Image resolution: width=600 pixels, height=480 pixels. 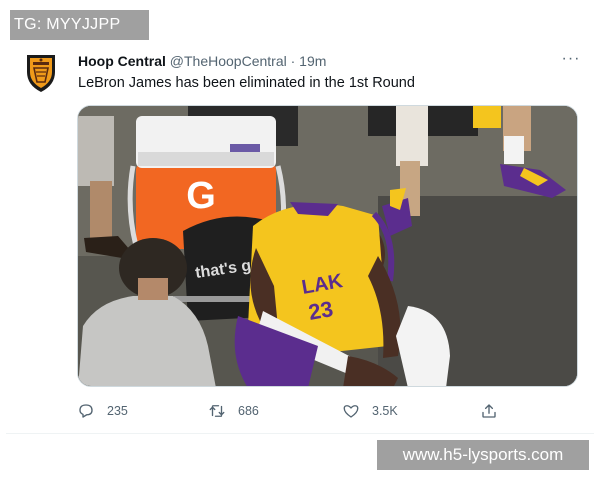 What do you see at coordinates (248, 411) in the screenshot?
I see `retweet-count: 686` at bounding box center [248, 411].